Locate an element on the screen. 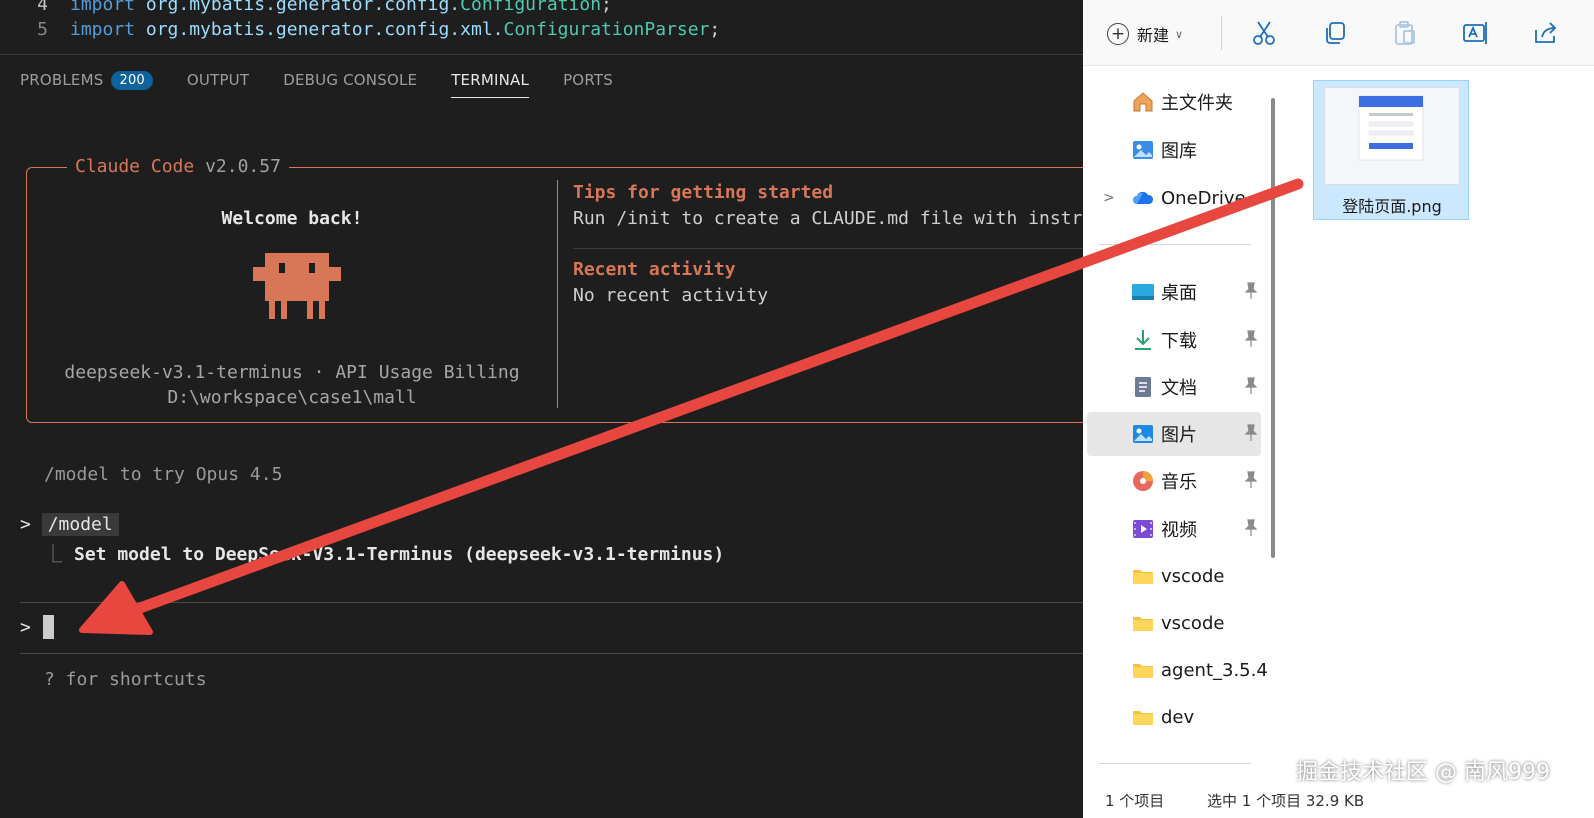 The height and width of the screenshot is (818, 1594). nav-item-dev: dev is located at coordinates (1174, 717).